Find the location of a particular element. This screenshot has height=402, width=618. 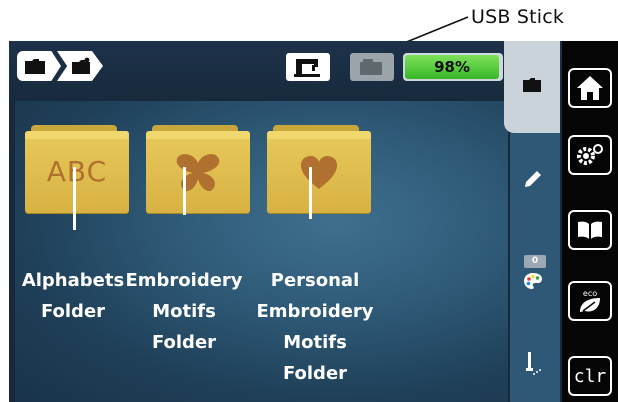

usb-stick-button is located at coordinates (372, 67).